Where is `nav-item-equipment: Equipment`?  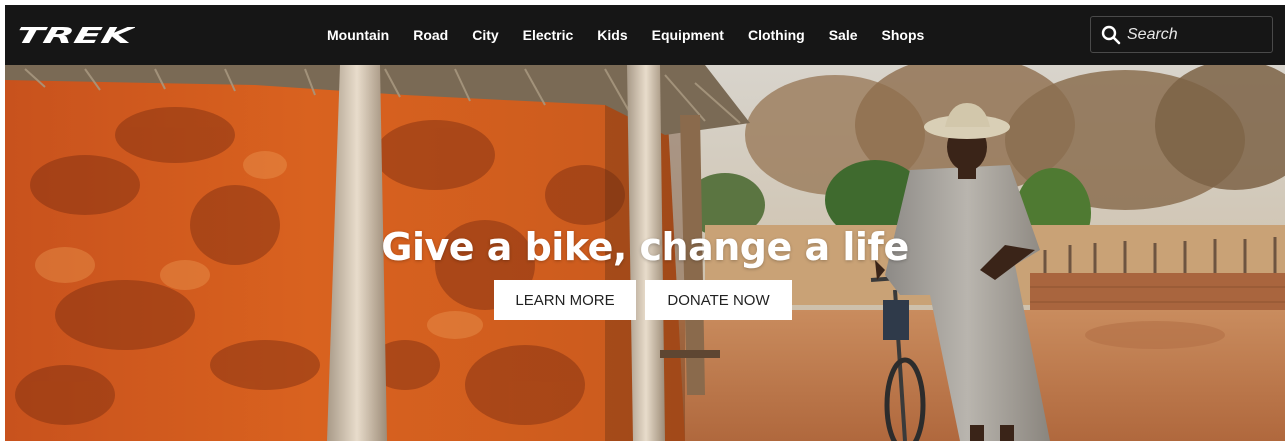
nav-item-equipment: Equipment is located at coordinates (688, 35).